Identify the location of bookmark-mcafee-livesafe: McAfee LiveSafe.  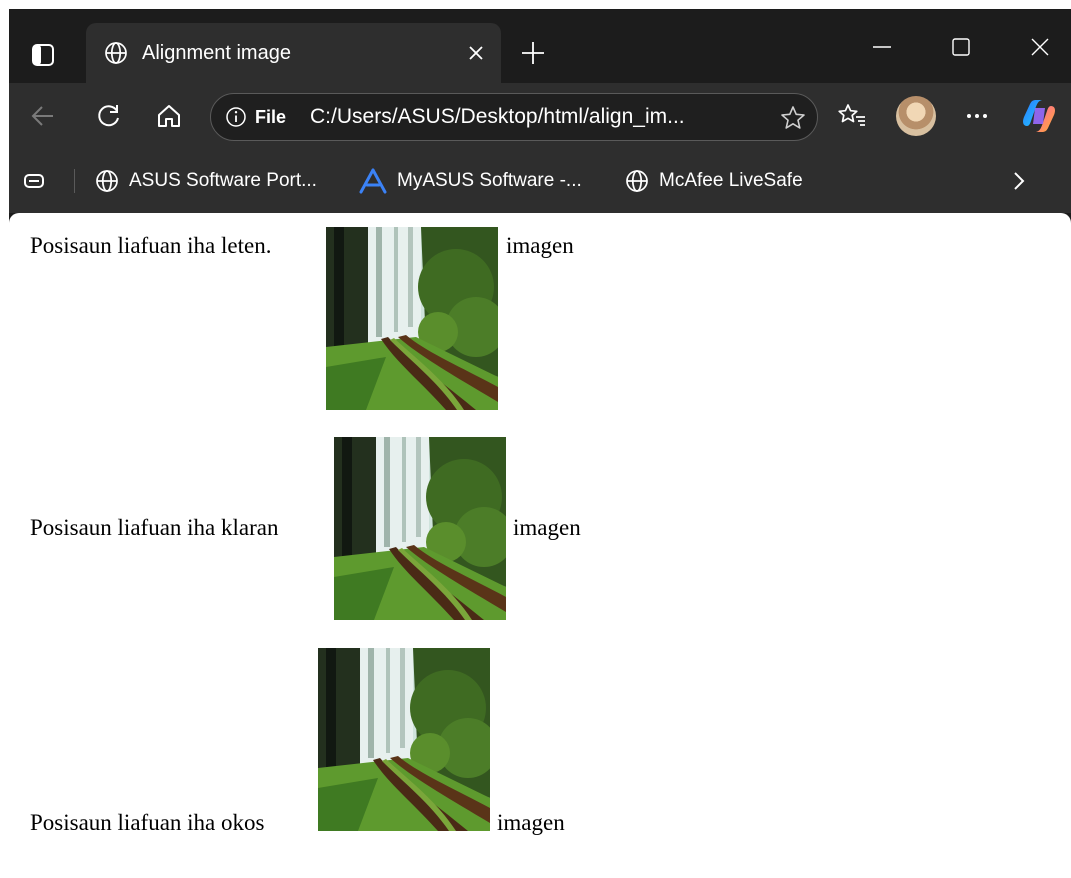
(714, 181).